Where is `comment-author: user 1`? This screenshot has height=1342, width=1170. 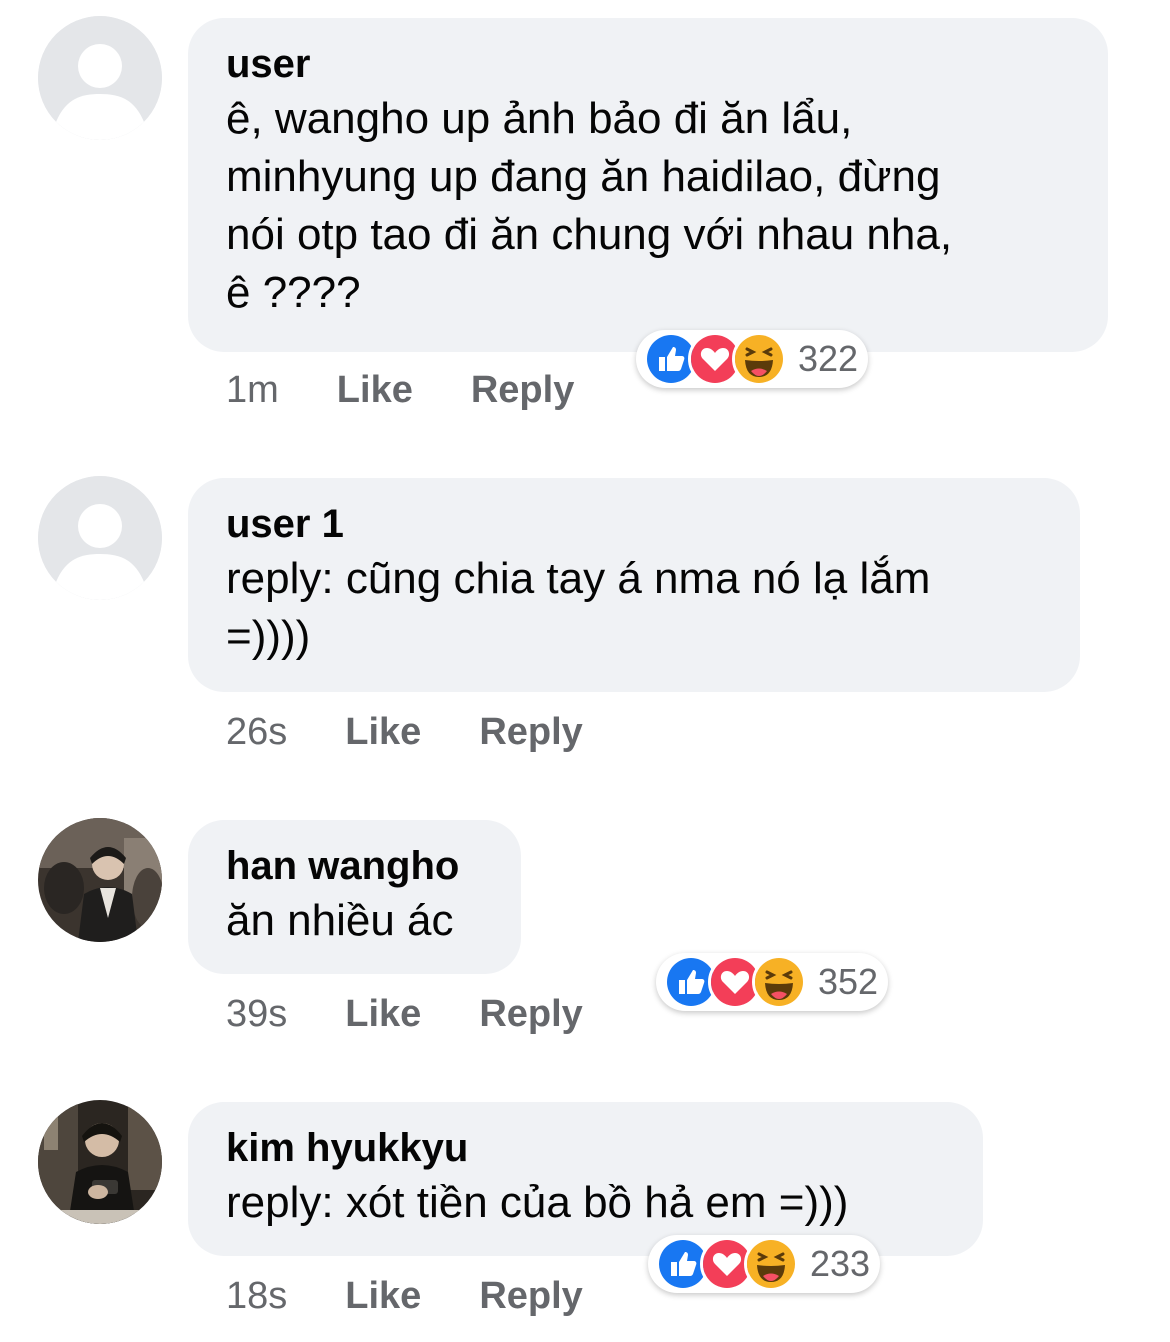
comment-author: user 1 is located at coordinates (634, 524).